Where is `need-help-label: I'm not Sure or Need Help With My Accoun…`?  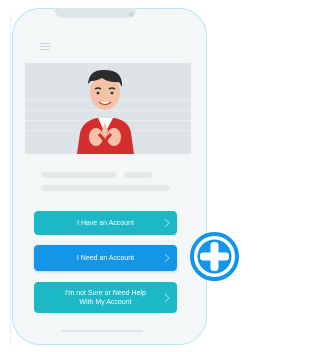 need-help-label: I'm not Sure or Need Help With My Accoun… is located at coordinates (105, 298).